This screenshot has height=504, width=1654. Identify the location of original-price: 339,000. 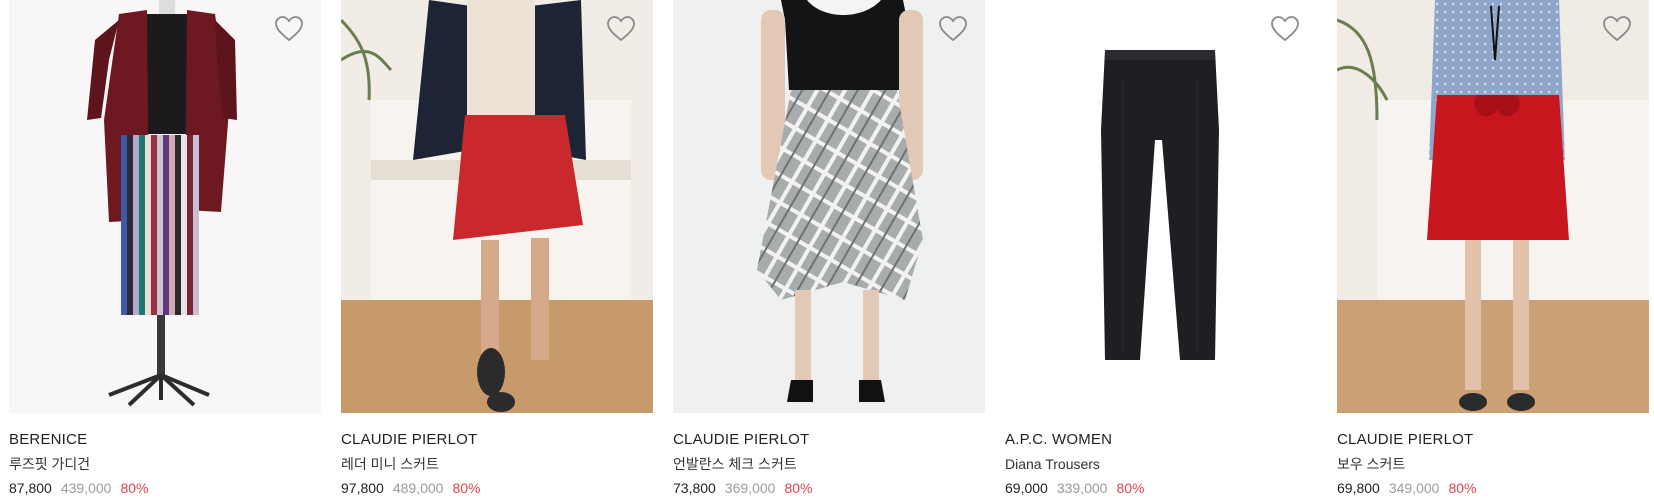
(1082, 488).